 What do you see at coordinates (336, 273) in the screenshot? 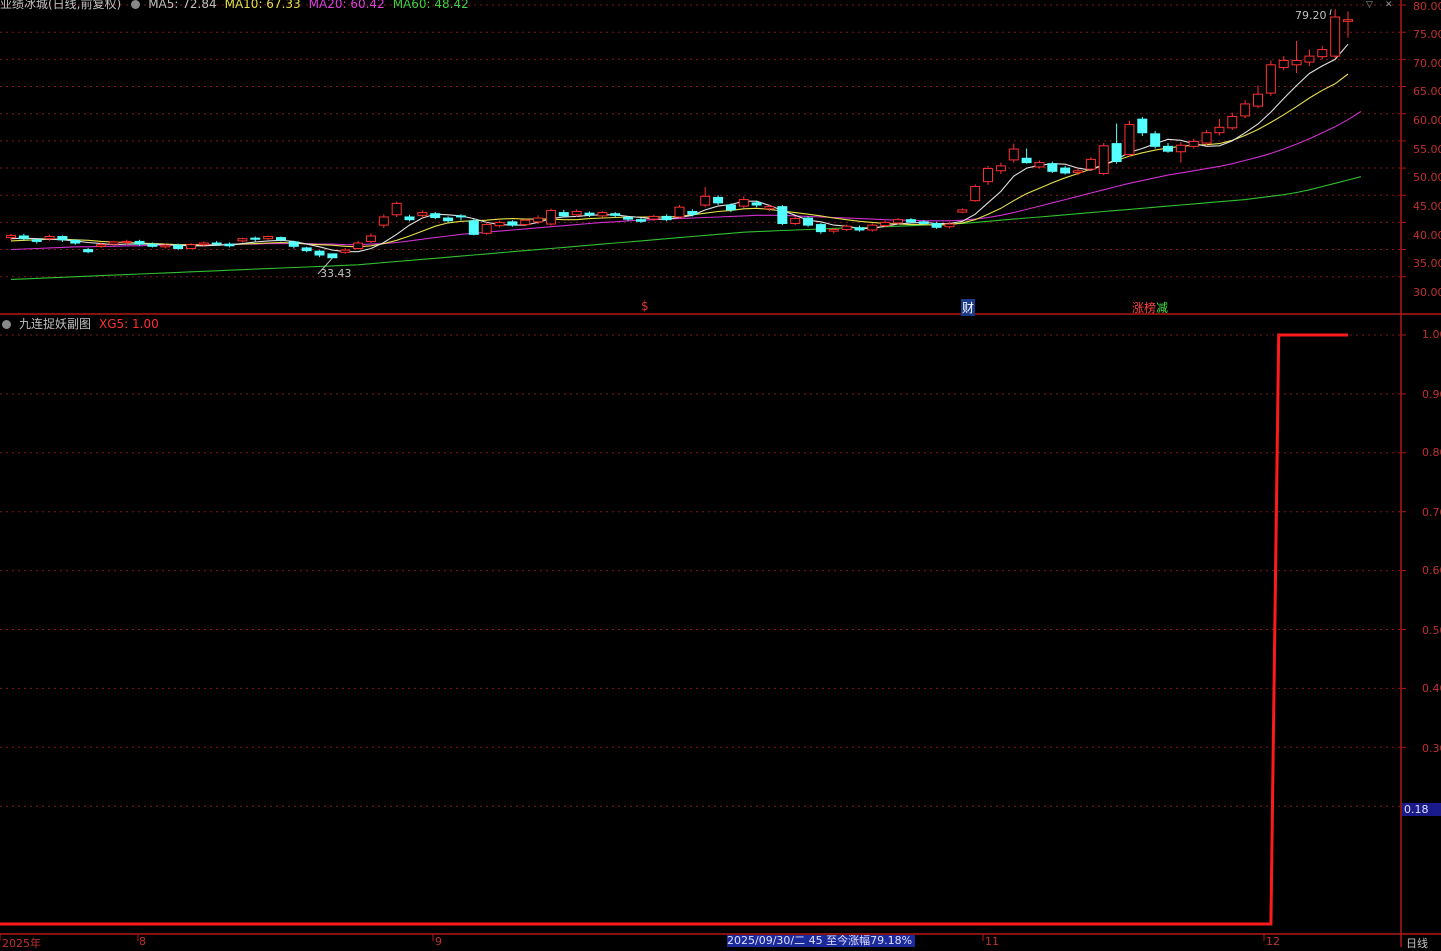
I see `low-price-marker: 33.43` at bounding box center [336, 273].